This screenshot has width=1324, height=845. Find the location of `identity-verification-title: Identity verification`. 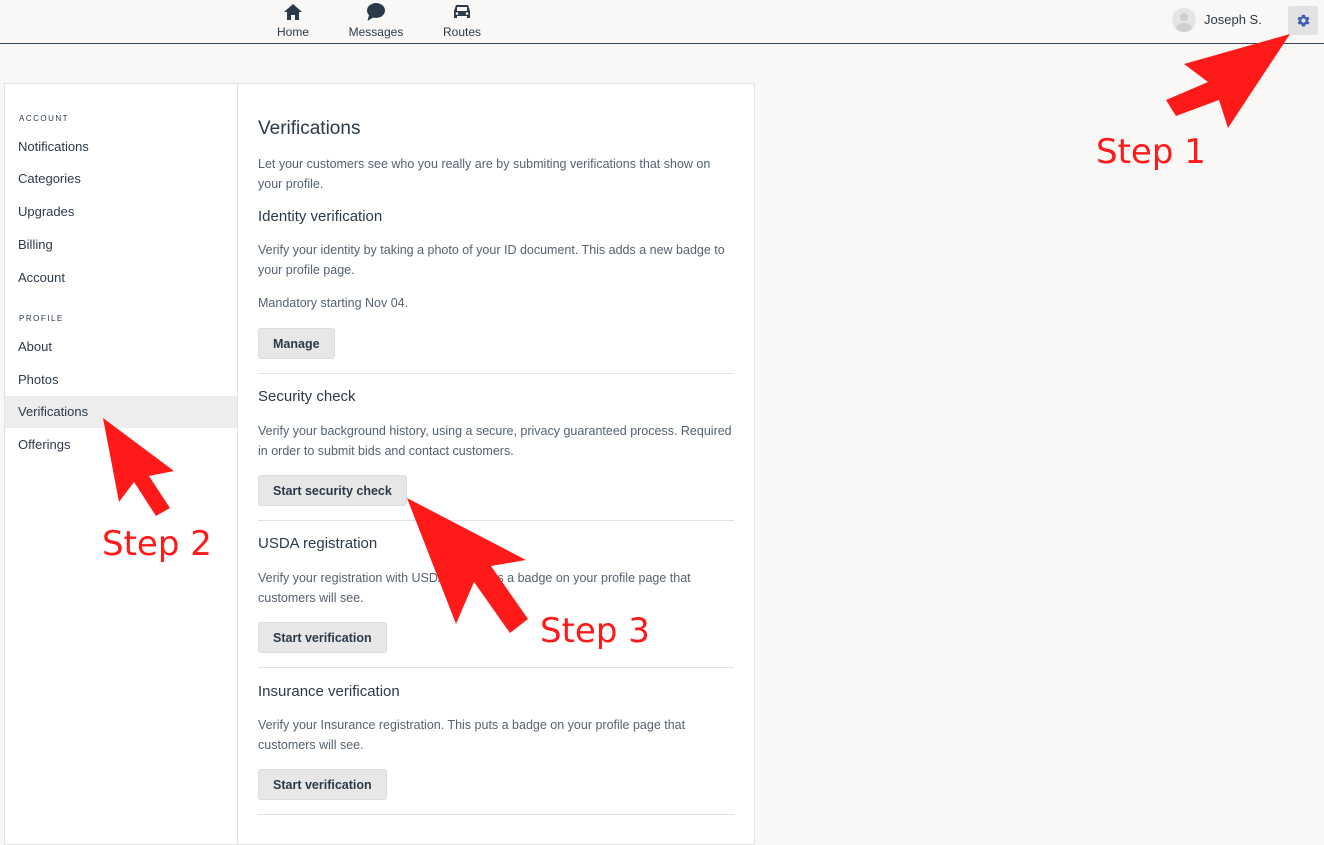

identity-verification-title: Identity verification is located at coordinates (320, 216).